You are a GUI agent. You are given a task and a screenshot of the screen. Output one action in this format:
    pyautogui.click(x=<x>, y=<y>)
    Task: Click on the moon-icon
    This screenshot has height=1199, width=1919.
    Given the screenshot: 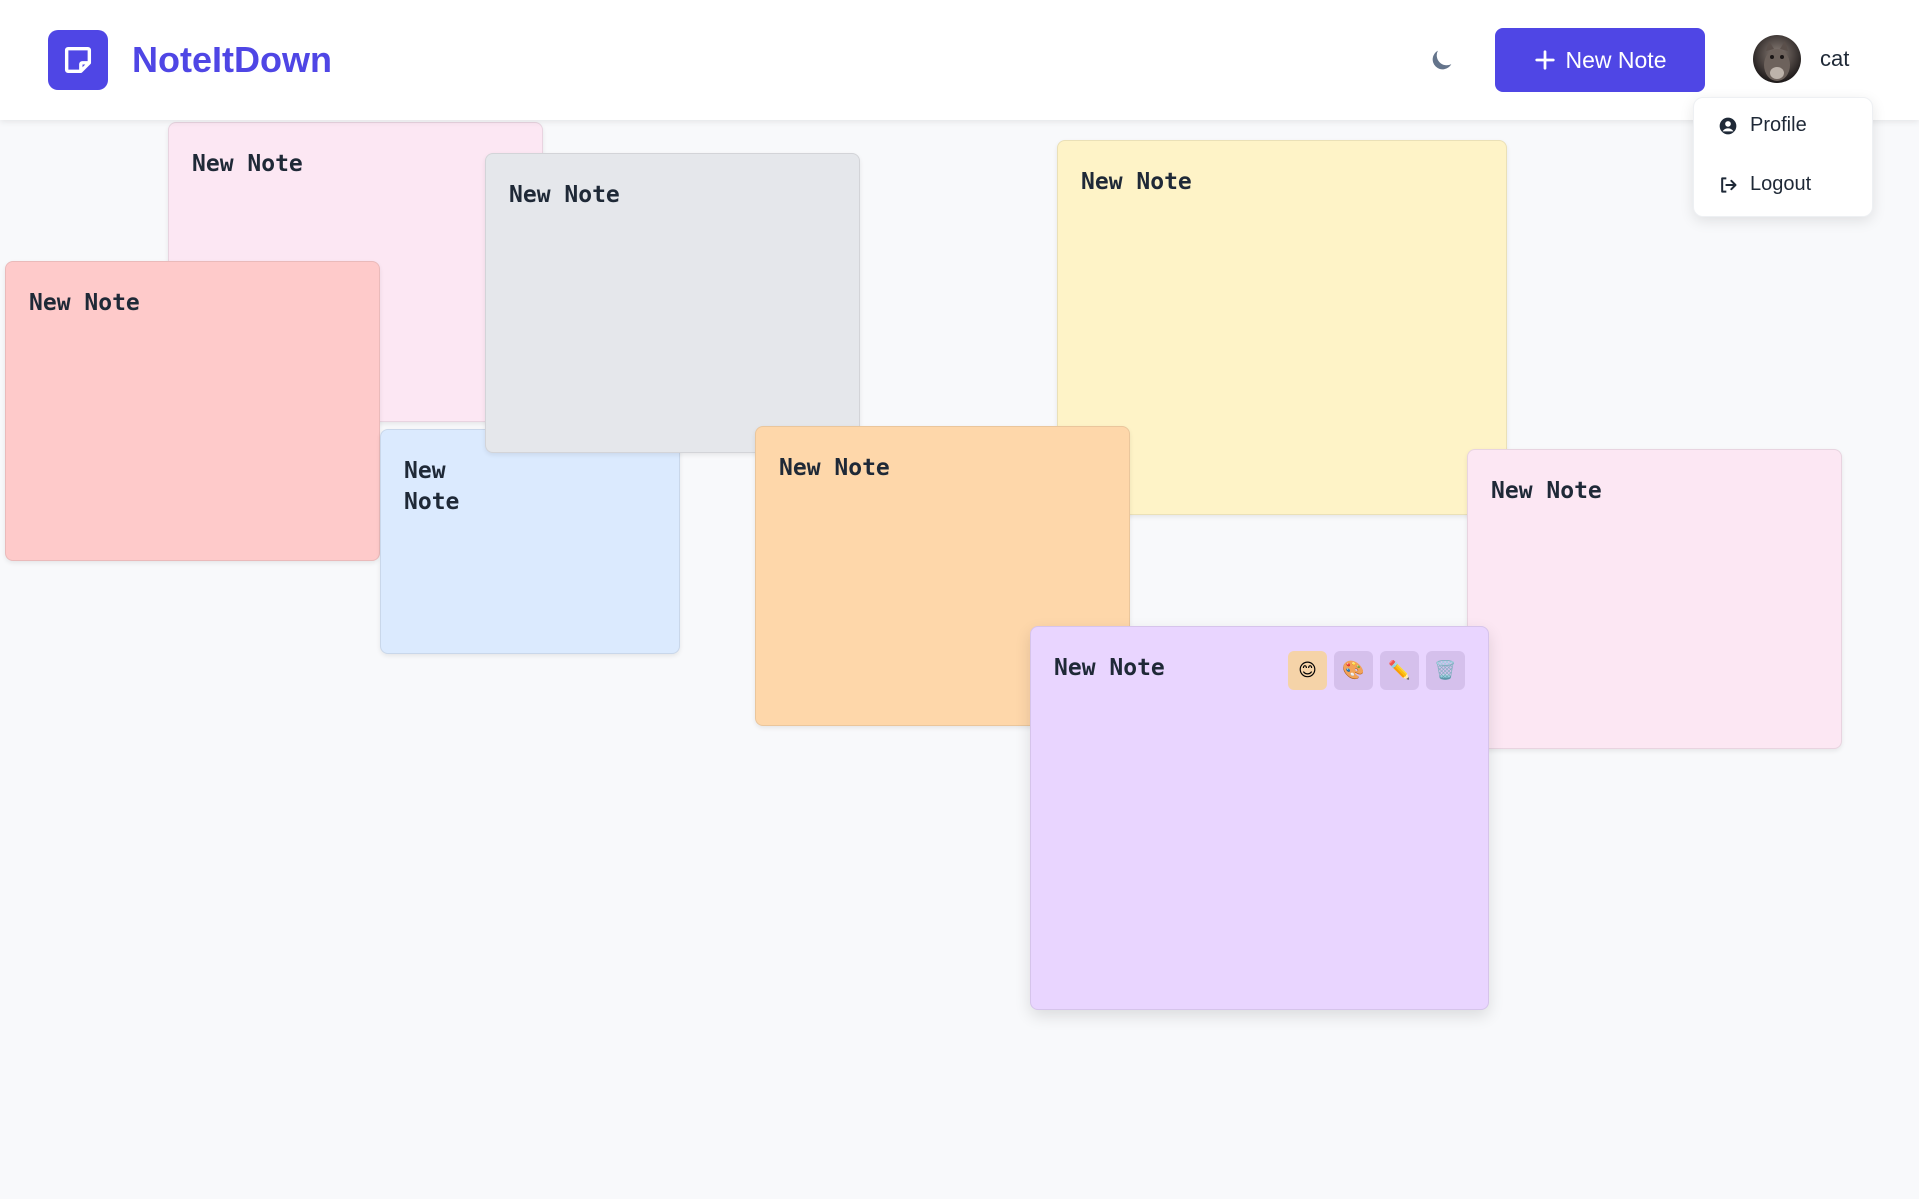 What is the action you would take?
    pyautogui.click(x=1442, y=60)
    